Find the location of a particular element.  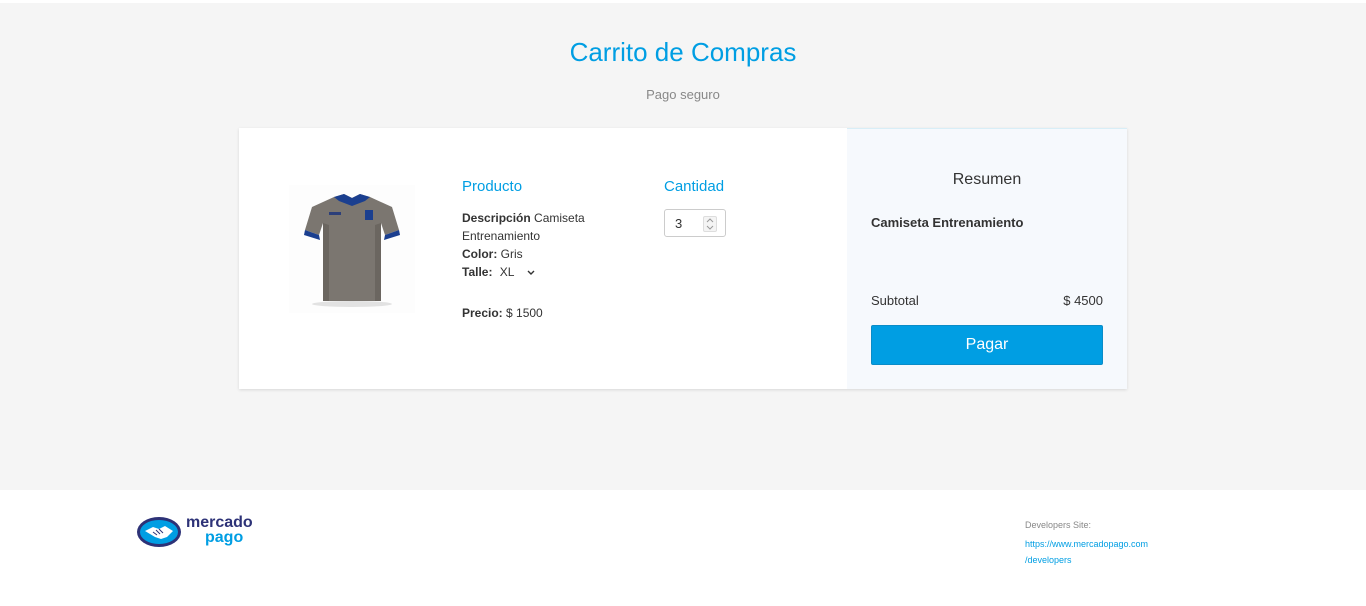

logo-line-1: mercado is located at coordinates (219, 522).